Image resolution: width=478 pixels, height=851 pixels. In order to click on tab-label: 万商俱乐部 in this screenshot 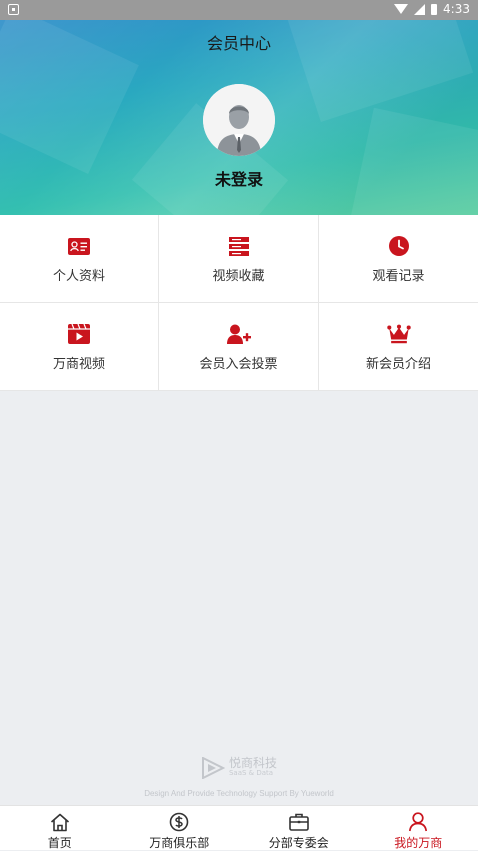, I will do `click(180, 842)`.